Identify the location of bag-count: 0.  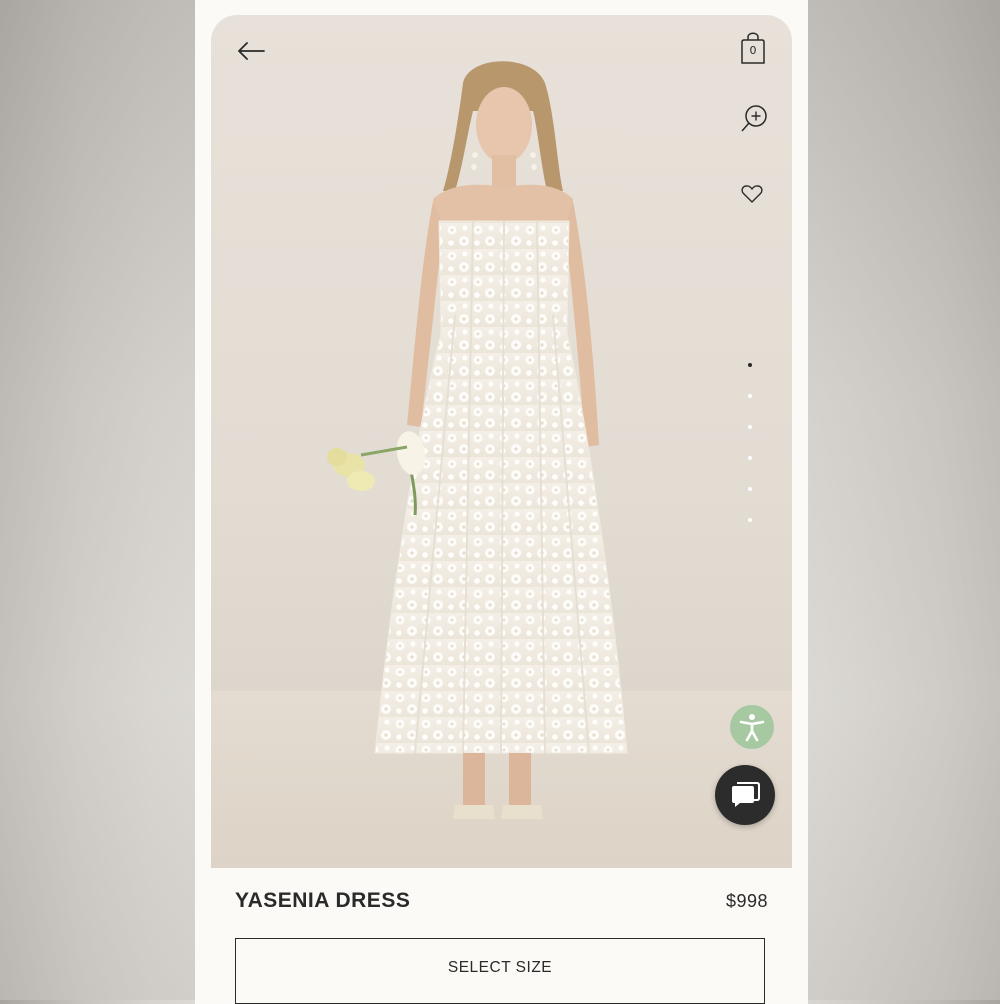
(753, 50).